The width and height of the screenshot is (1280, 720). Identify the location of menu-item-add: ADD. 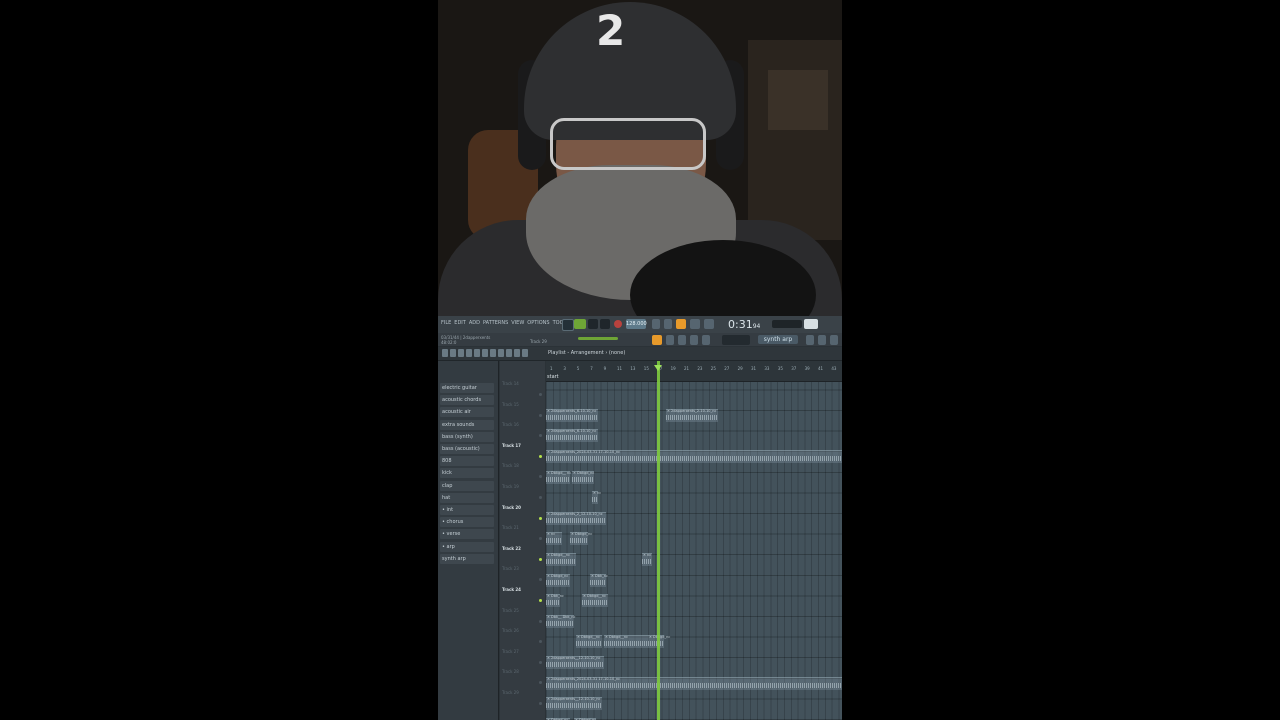
(474, 323).